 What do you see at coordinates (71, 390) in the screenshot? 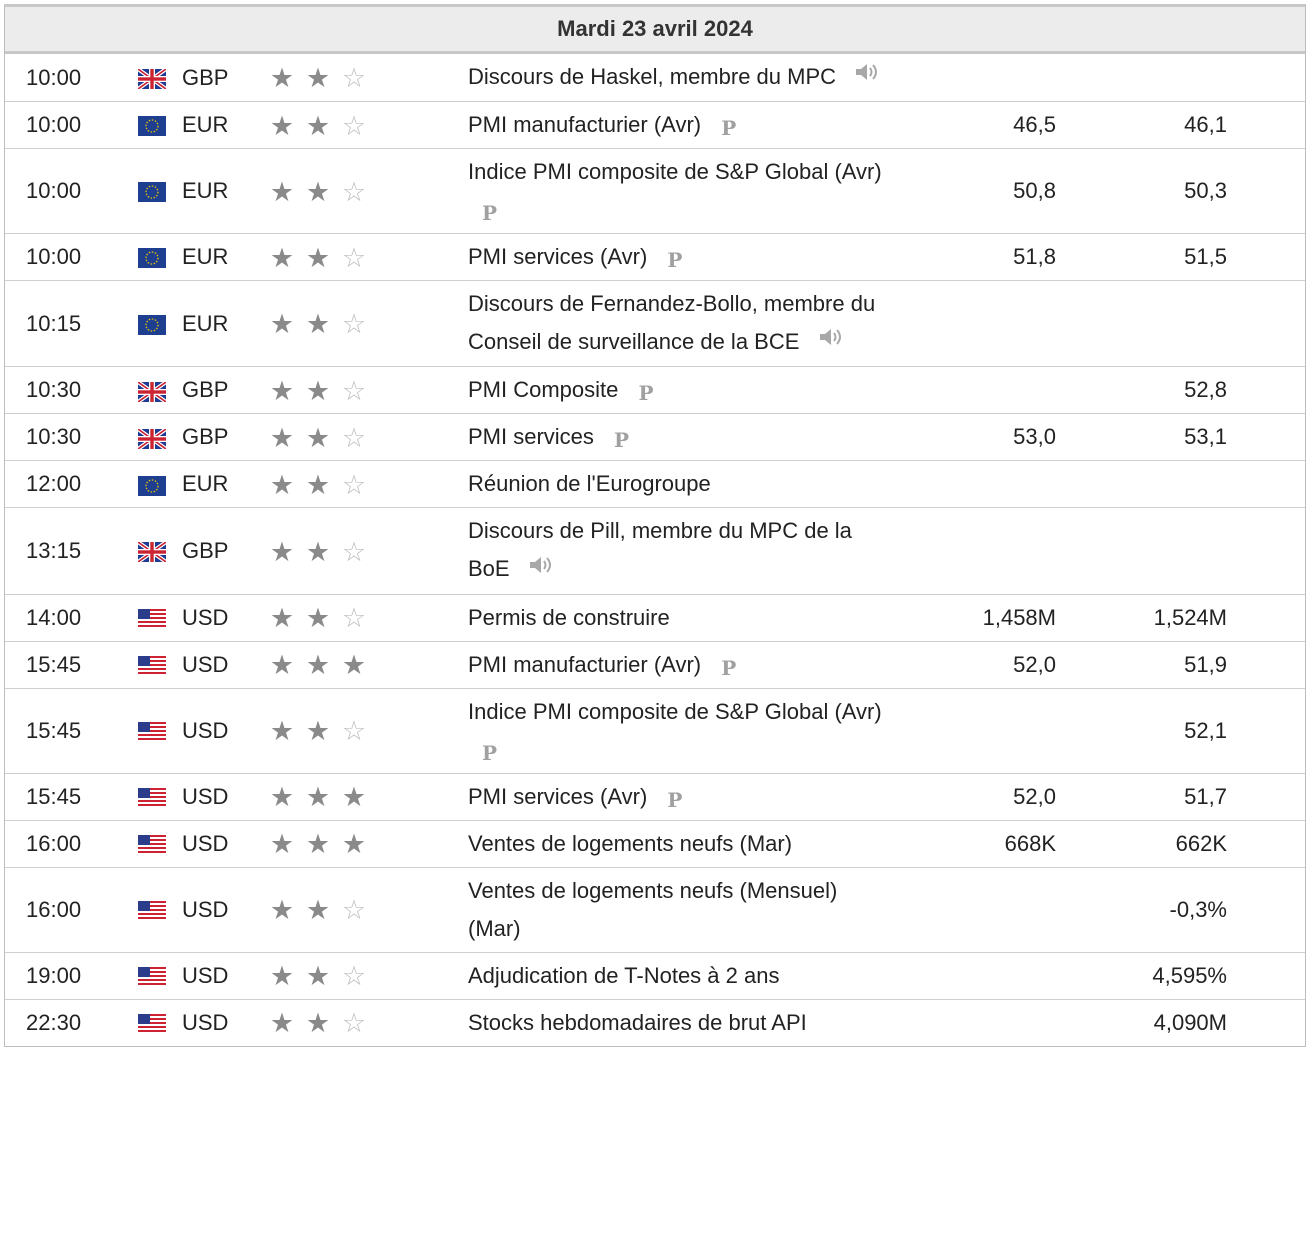
I see `event-time: 10:30` at bounding box center [71, 390].